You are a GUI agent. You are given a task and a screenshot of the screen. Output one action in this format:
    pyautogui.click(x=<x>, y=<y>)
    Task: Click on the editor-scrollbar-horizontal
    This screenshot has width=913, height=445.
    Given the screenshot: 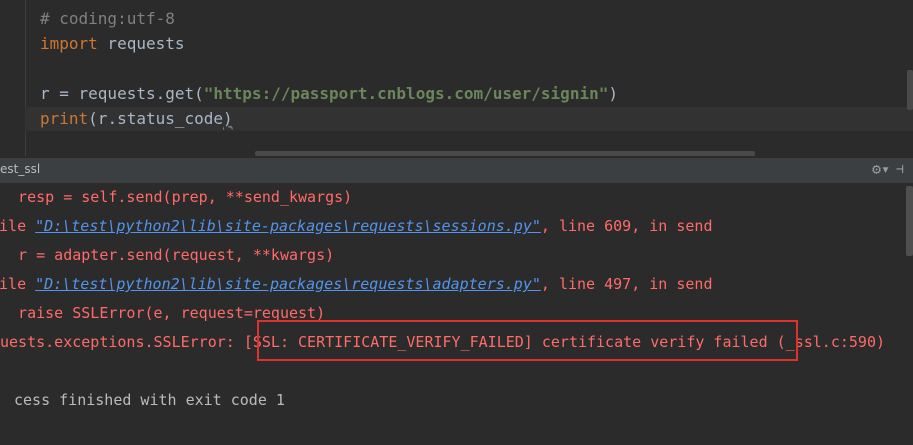 What is the action you would take?
    pyautogui.click(x=505, y=153)
    